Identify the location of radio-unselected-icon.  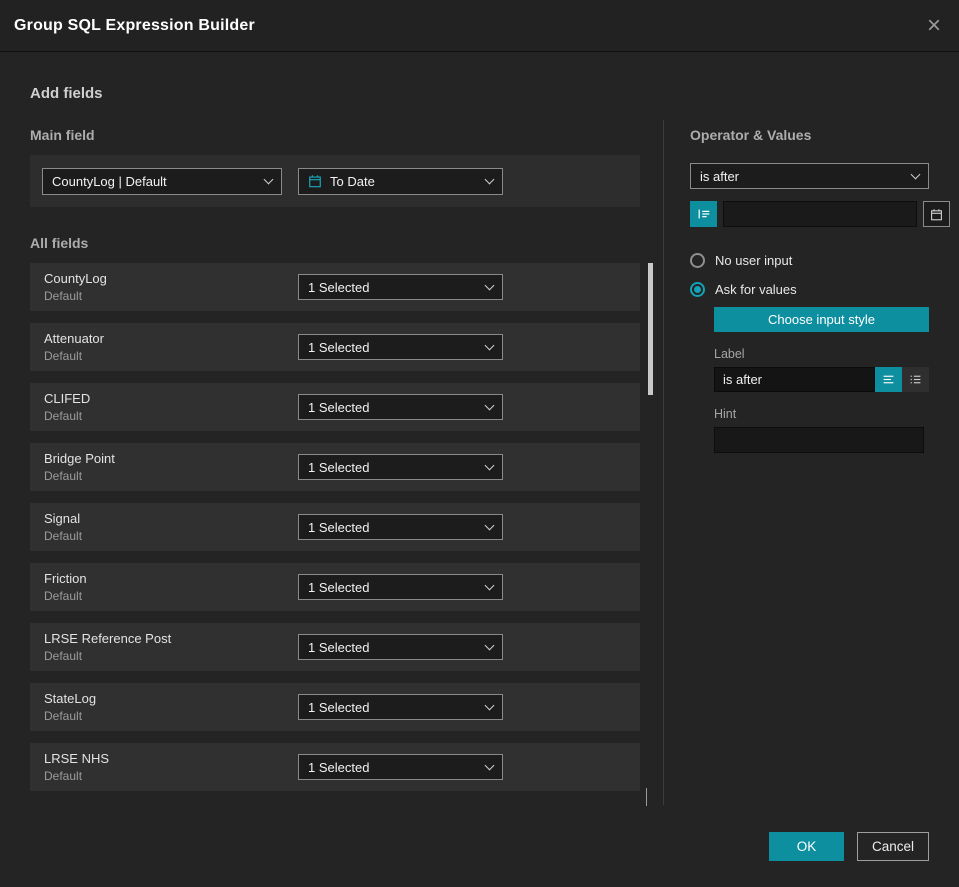
(697, 260).